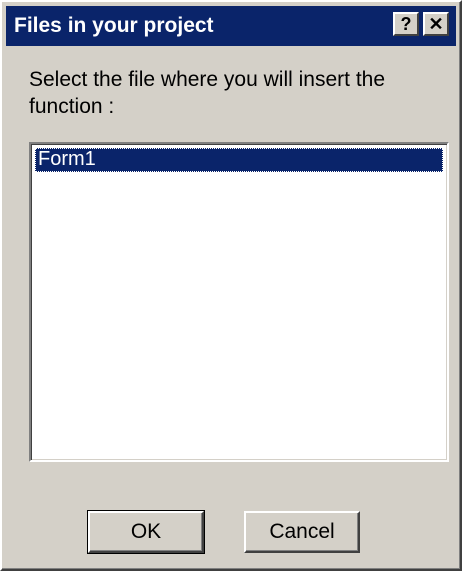 Image resolution: width=462 pixels, height=571 pixels. I want to click on window-title: Files in your project, so click(114, 25).